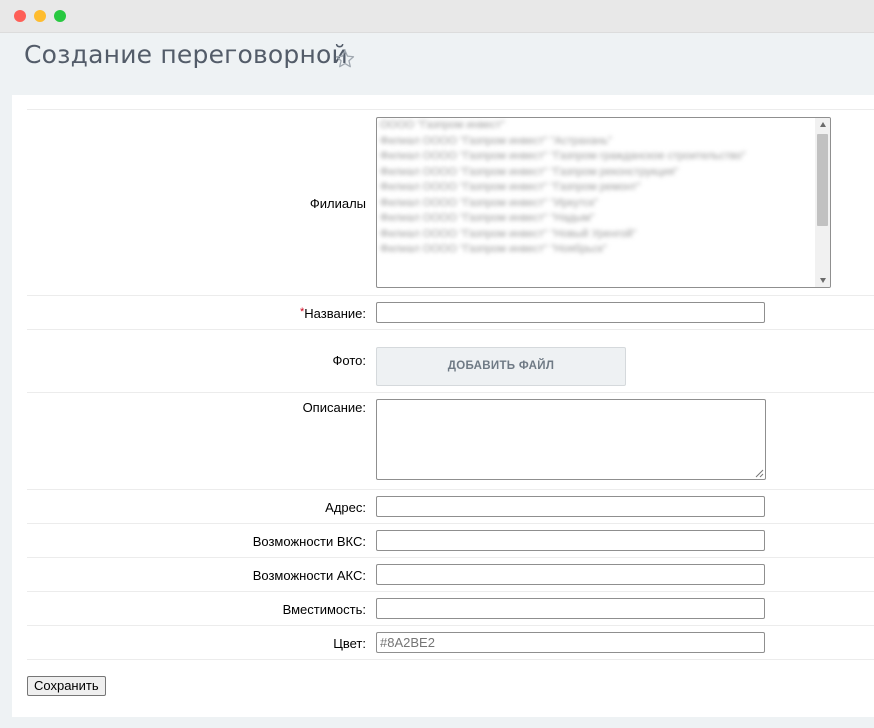  What do you see at coordinates (40, 16) in the screenshot?
I see `minimize-window-button` at bounding box center [40, 16].